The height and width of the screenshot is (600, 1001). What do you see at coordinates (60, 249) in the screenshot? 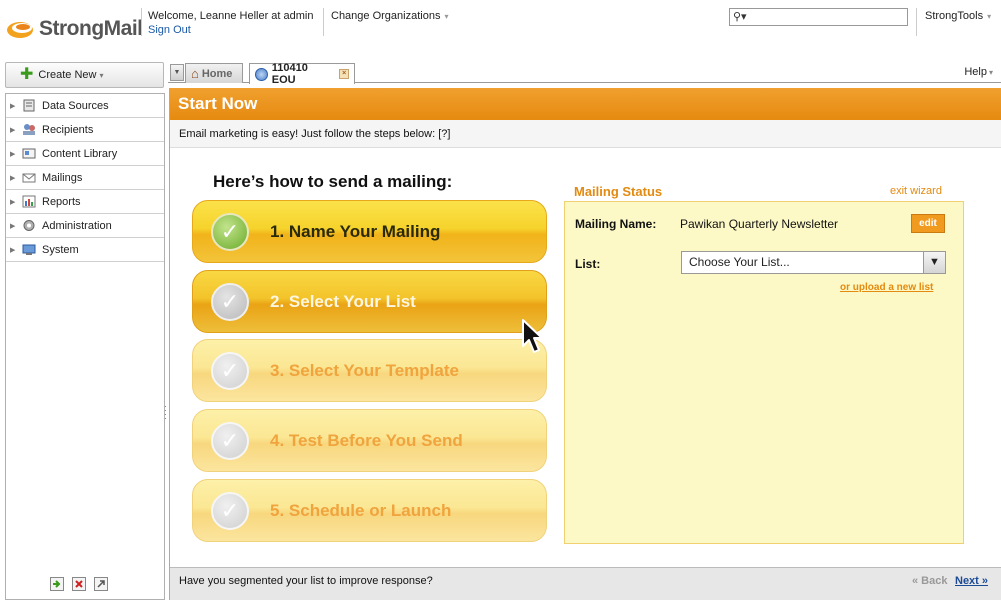
I see `sidebar-item-label: System` at bounding box center [60, 249].